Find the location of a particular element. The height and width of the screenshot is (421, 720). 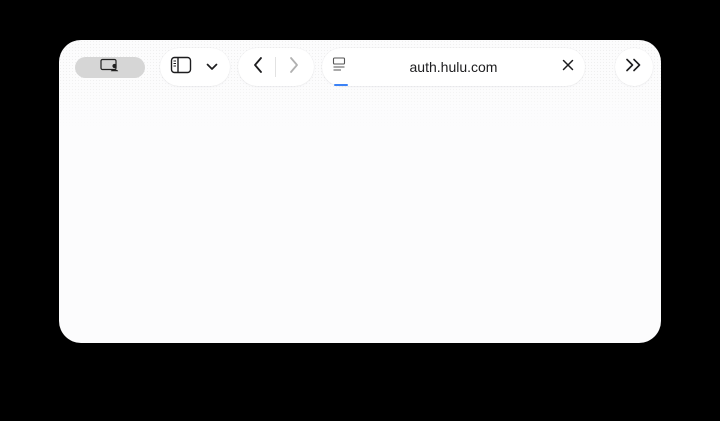

sidebar-icon is located at coordinates (181, 67).